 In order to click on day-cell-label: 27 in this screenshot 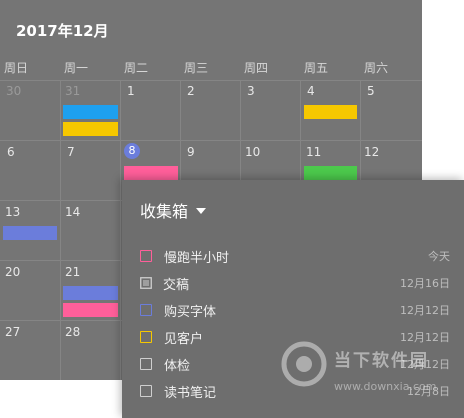, I will do `click(12, 332)`.